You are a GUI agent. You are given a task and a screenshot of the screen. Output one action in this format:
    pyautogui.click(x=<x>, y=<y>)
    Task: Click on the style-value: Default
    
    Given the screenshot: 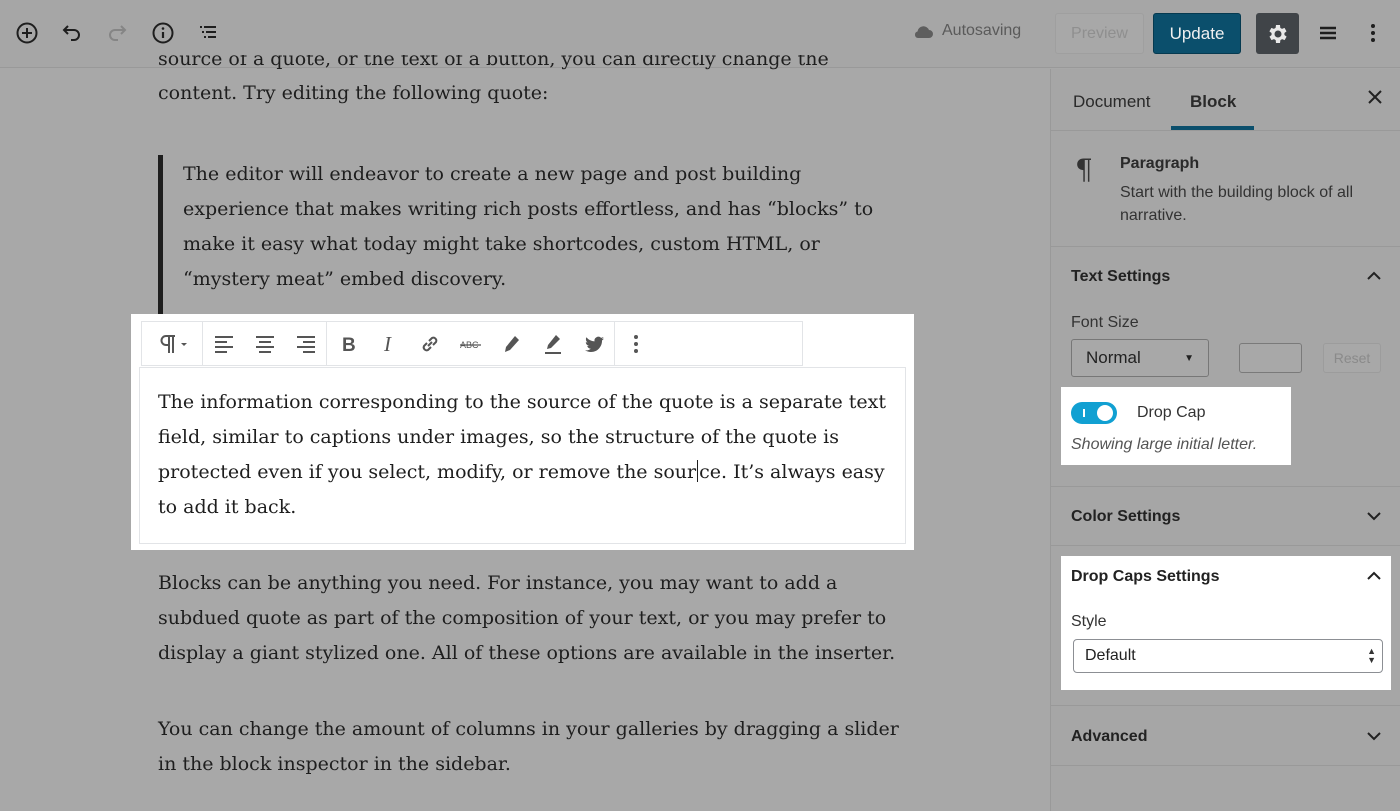 What is the action you would take?
    pyautogui.click(x=1110, y=655)
    